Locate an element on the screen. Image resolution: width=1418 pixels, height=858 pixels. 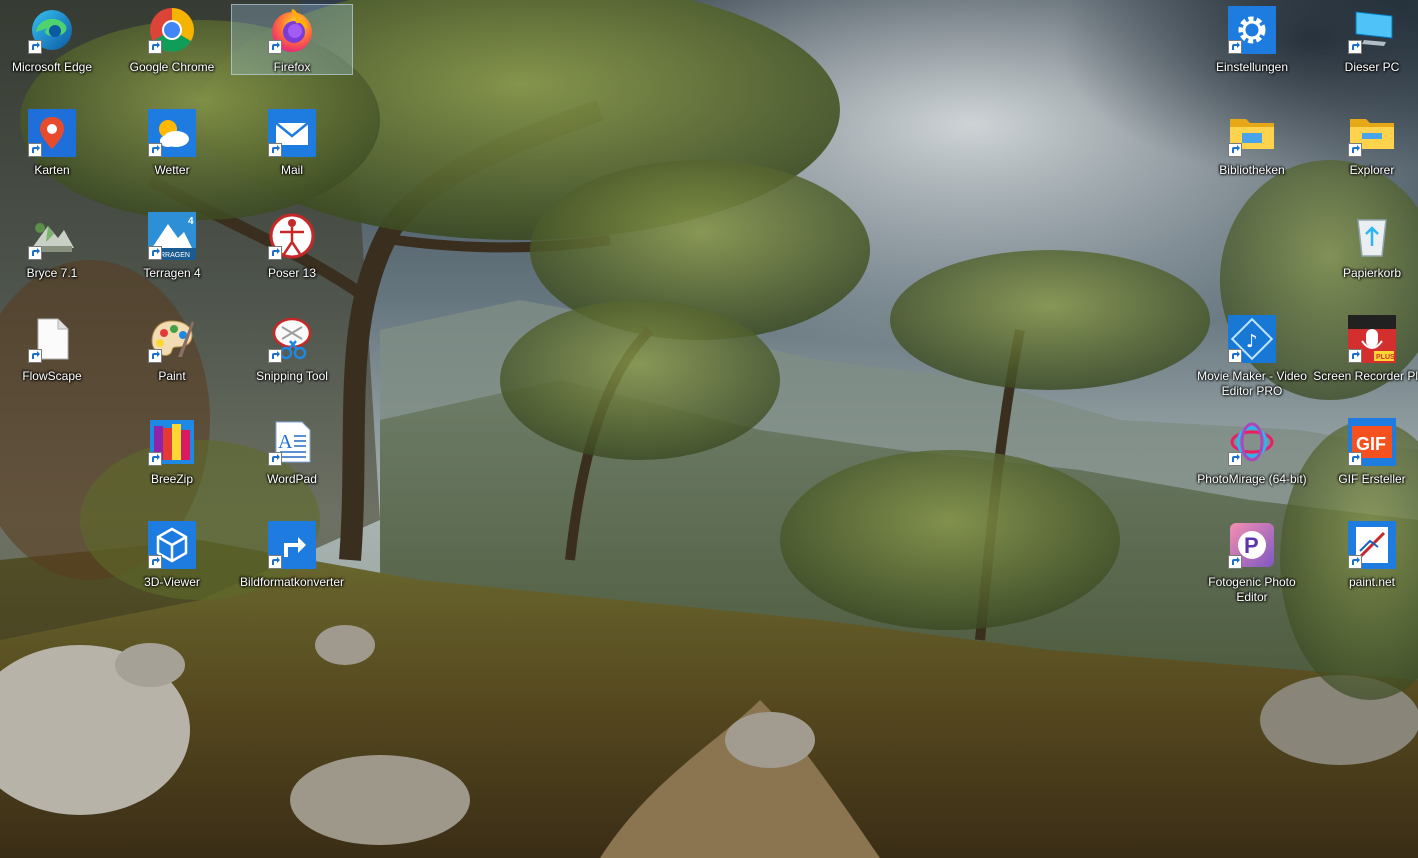
mail-icon is located at coordinates (292, 133).